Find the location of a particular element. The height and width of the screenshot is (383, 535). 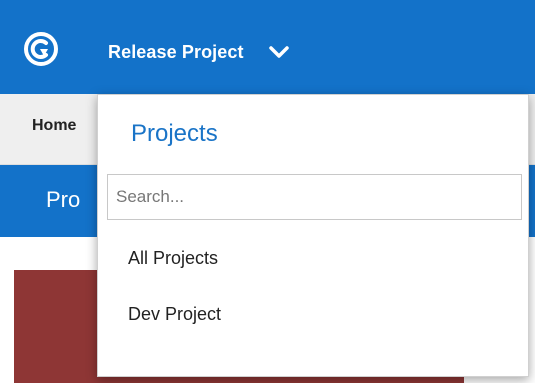

project-item-all-projects: All Projects is located at coordinates (313, 263).